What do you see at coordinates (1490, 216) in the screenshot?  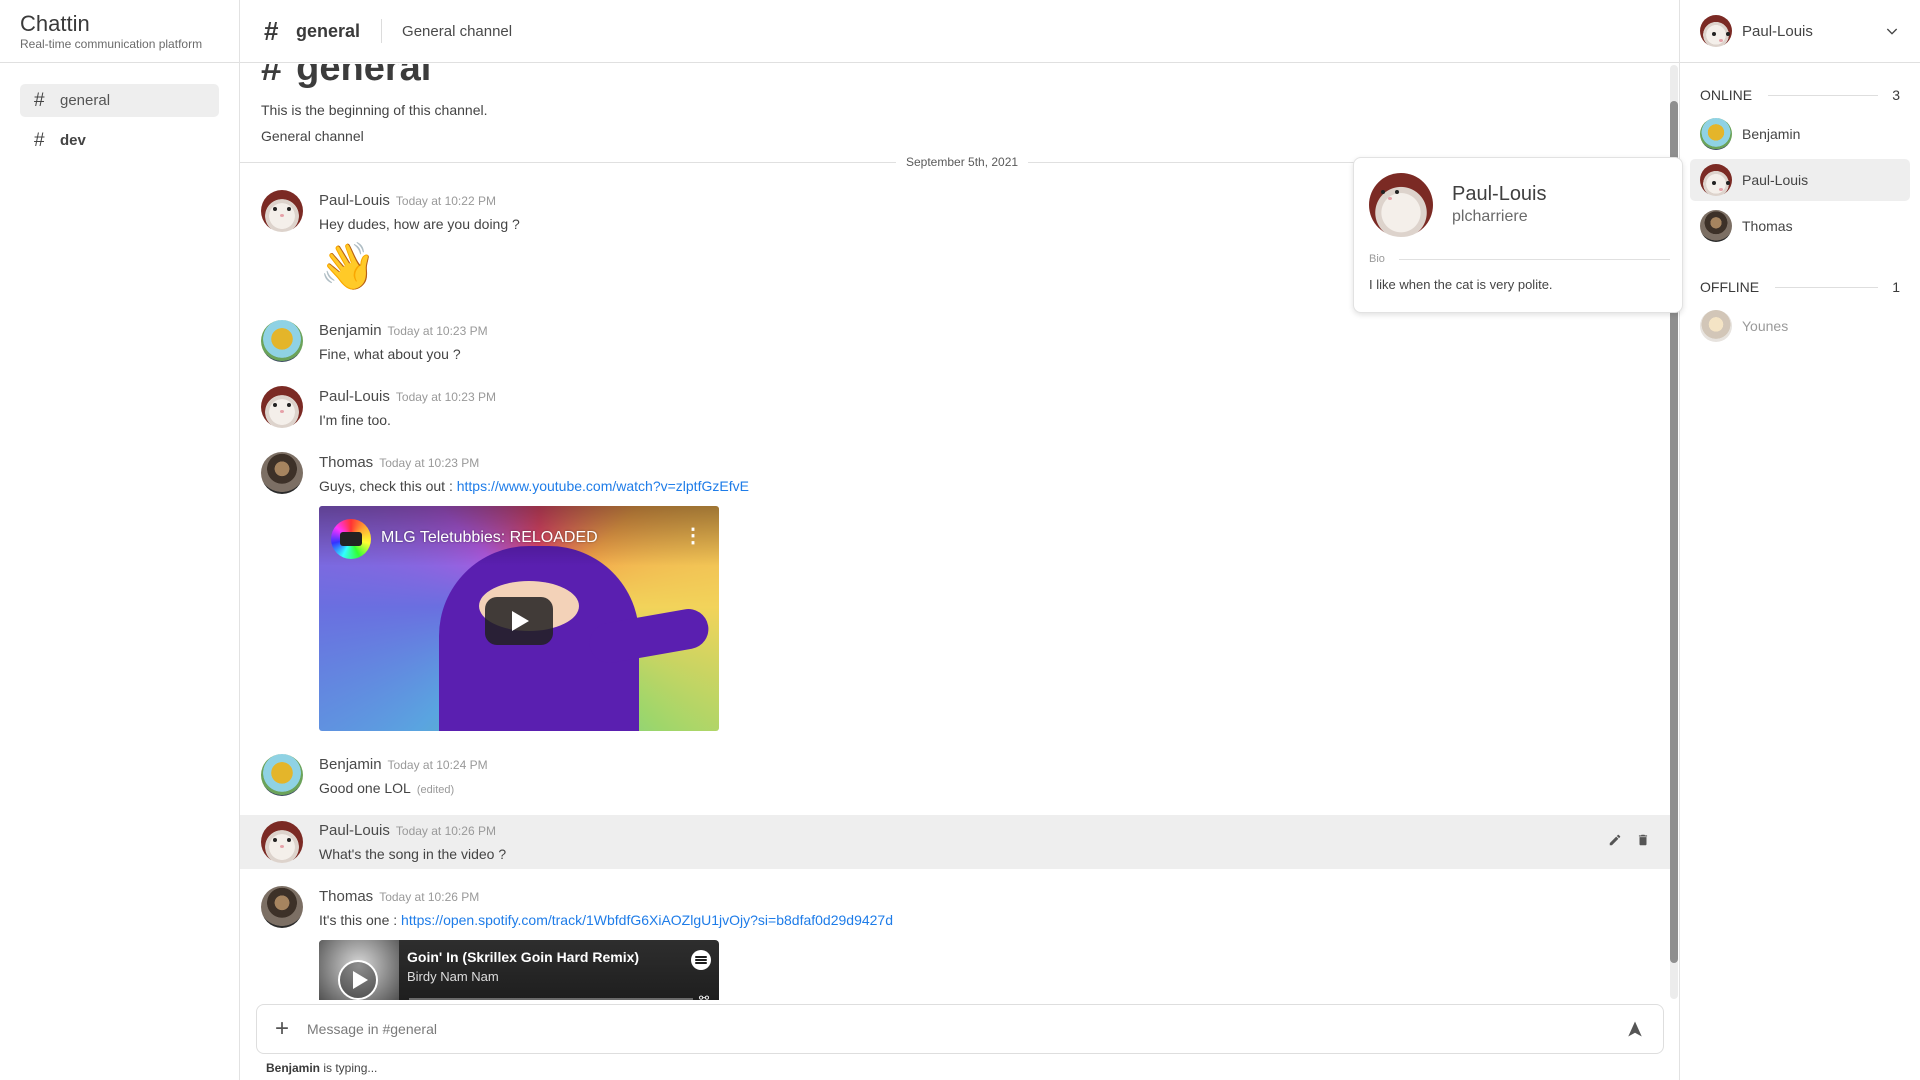 I see `profile-username: plcharriere` at bounding box center [1490, 216].